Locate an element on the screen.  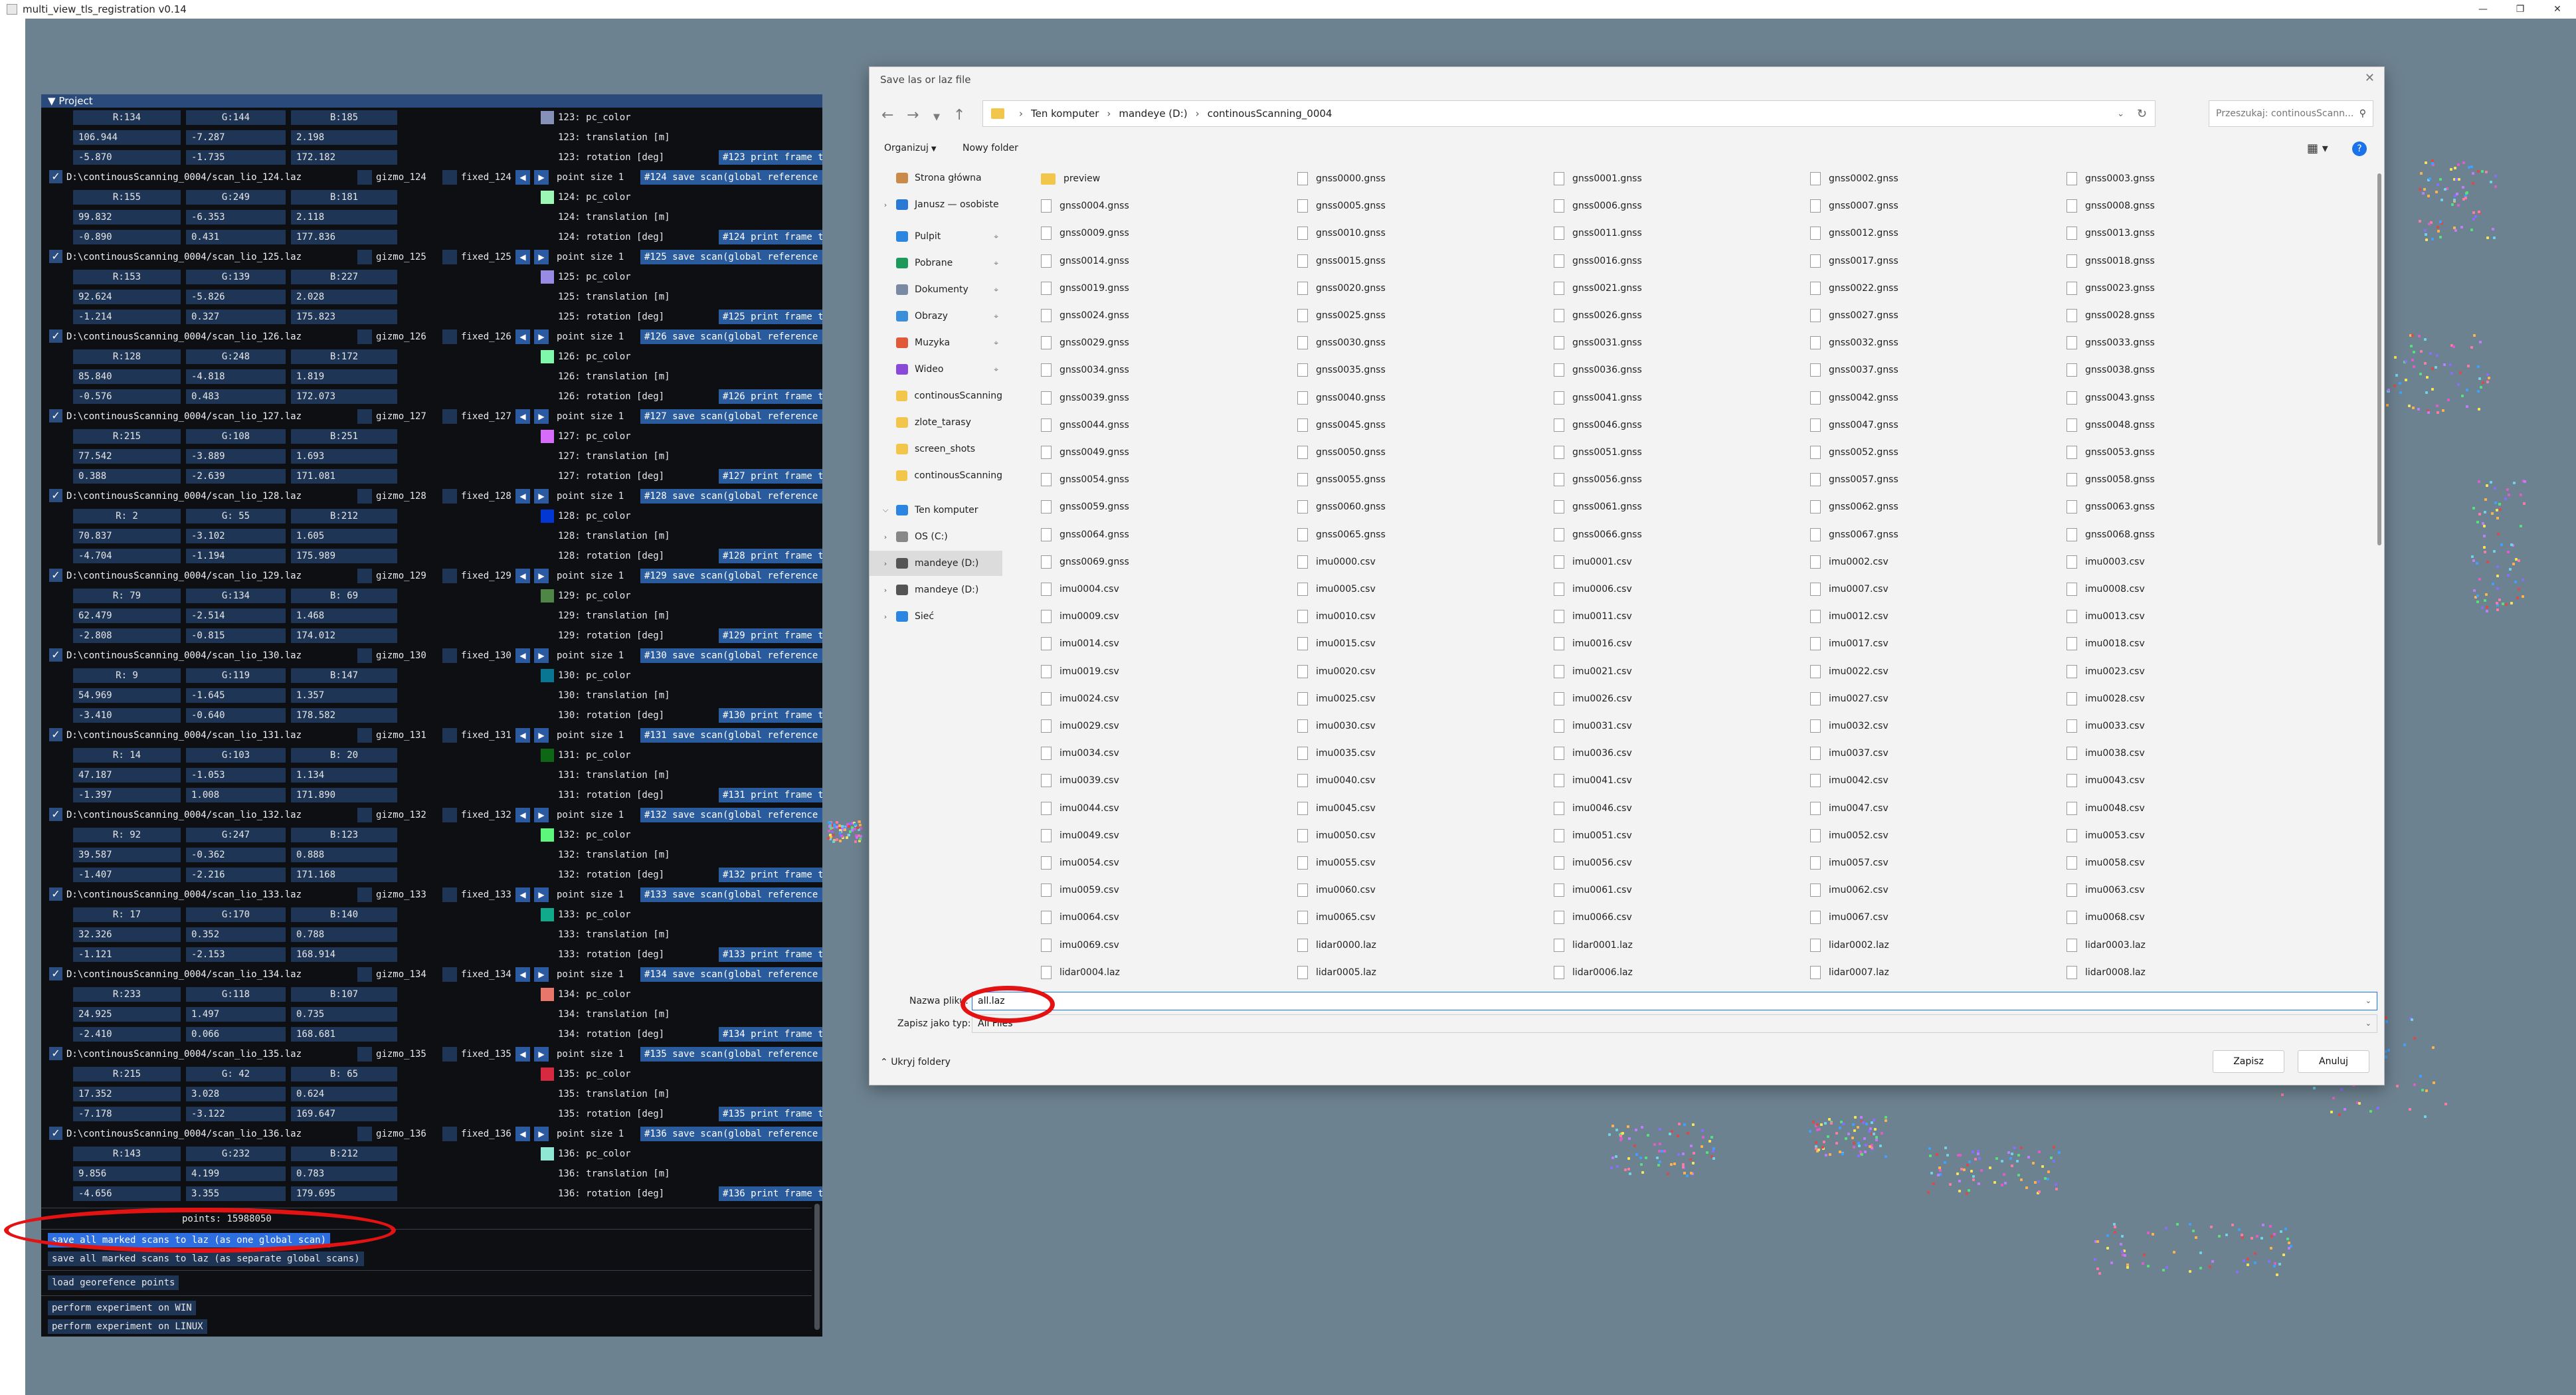
file-item: gnss0000.gnss is located at coordinates (1423, 178).